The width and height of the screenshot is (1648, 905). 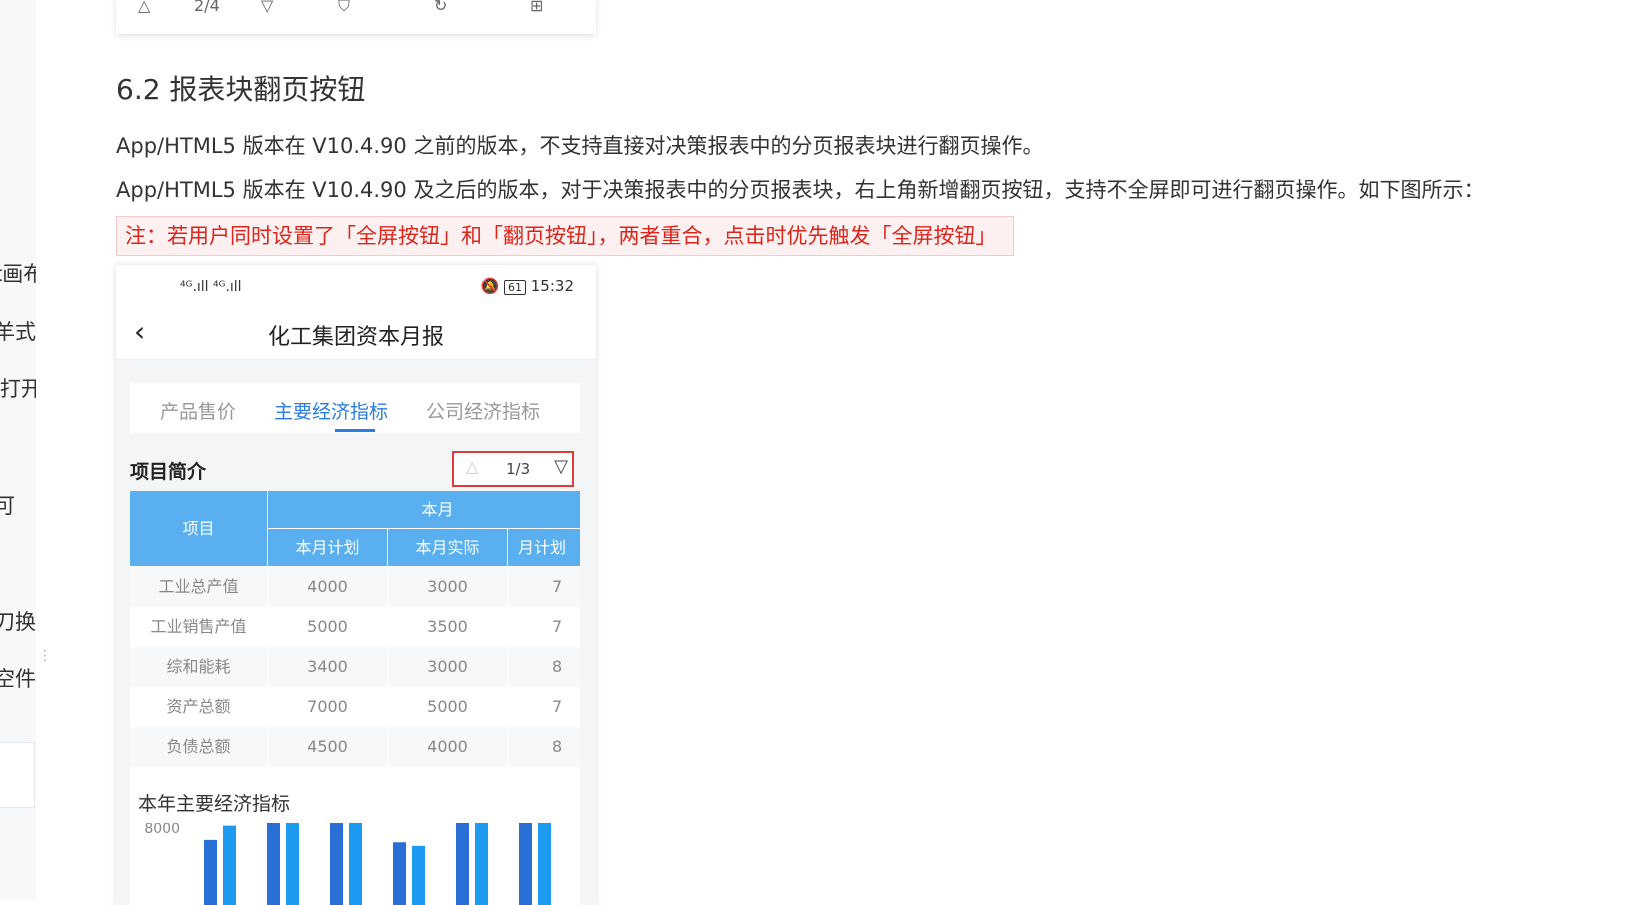 I want to click on page-down-icon: ▽, so click(x=561, y=466).